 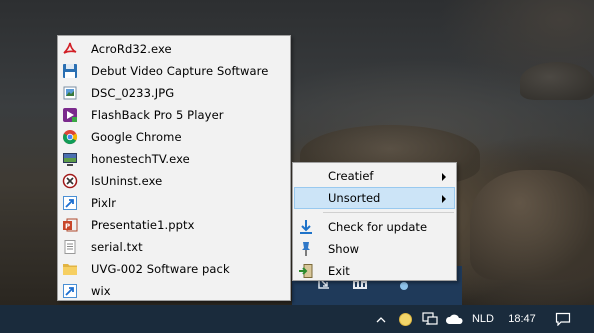 I want to click on menu-item-isuninst: IsUninst.exe, so click(x=174, y=181).